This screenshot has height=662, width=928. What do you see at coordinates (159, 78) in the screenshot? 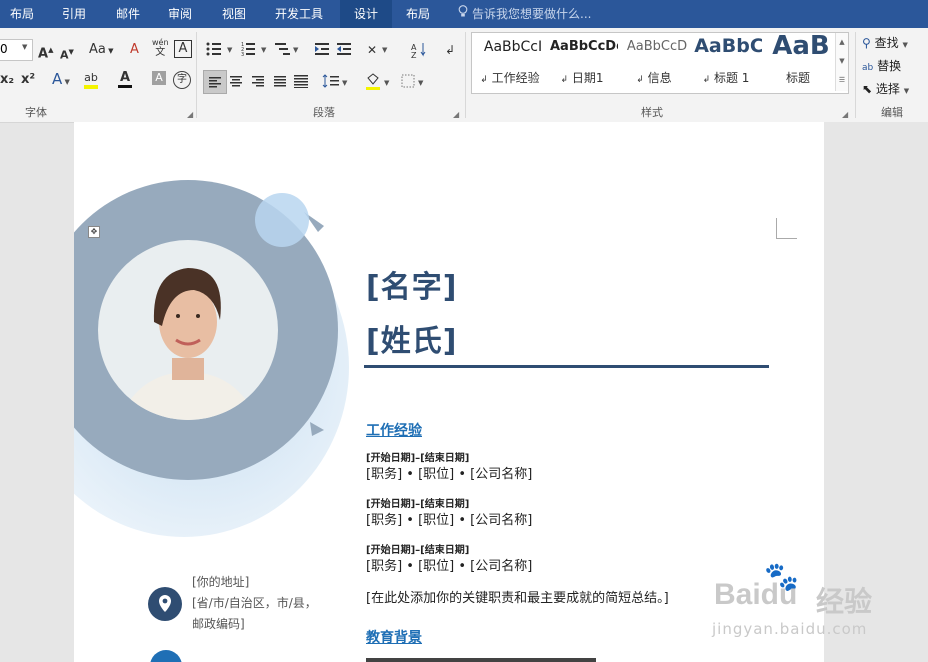
I see `char-shading-icon: A` at bounding box center [159, 78].